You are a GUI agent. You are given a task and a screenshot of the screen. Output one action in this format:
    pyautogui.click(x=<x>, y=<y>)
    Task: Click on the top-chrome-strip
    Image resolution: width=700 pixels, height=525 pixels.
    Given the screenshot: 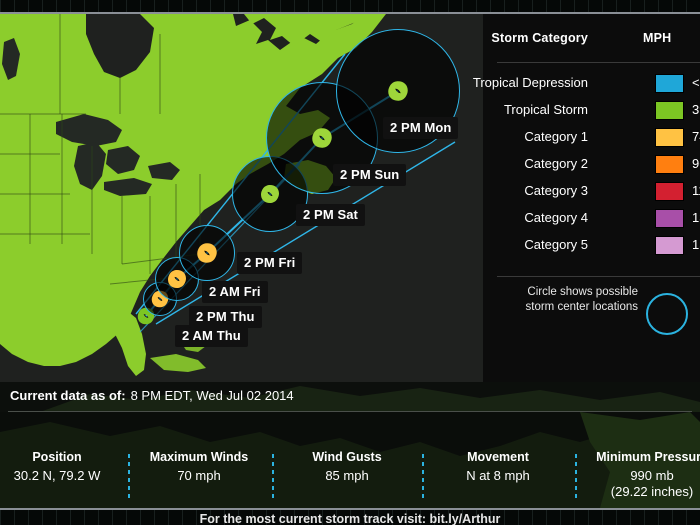 What is the action you would take?
    pyautogui.click(x=350, y=7)
    